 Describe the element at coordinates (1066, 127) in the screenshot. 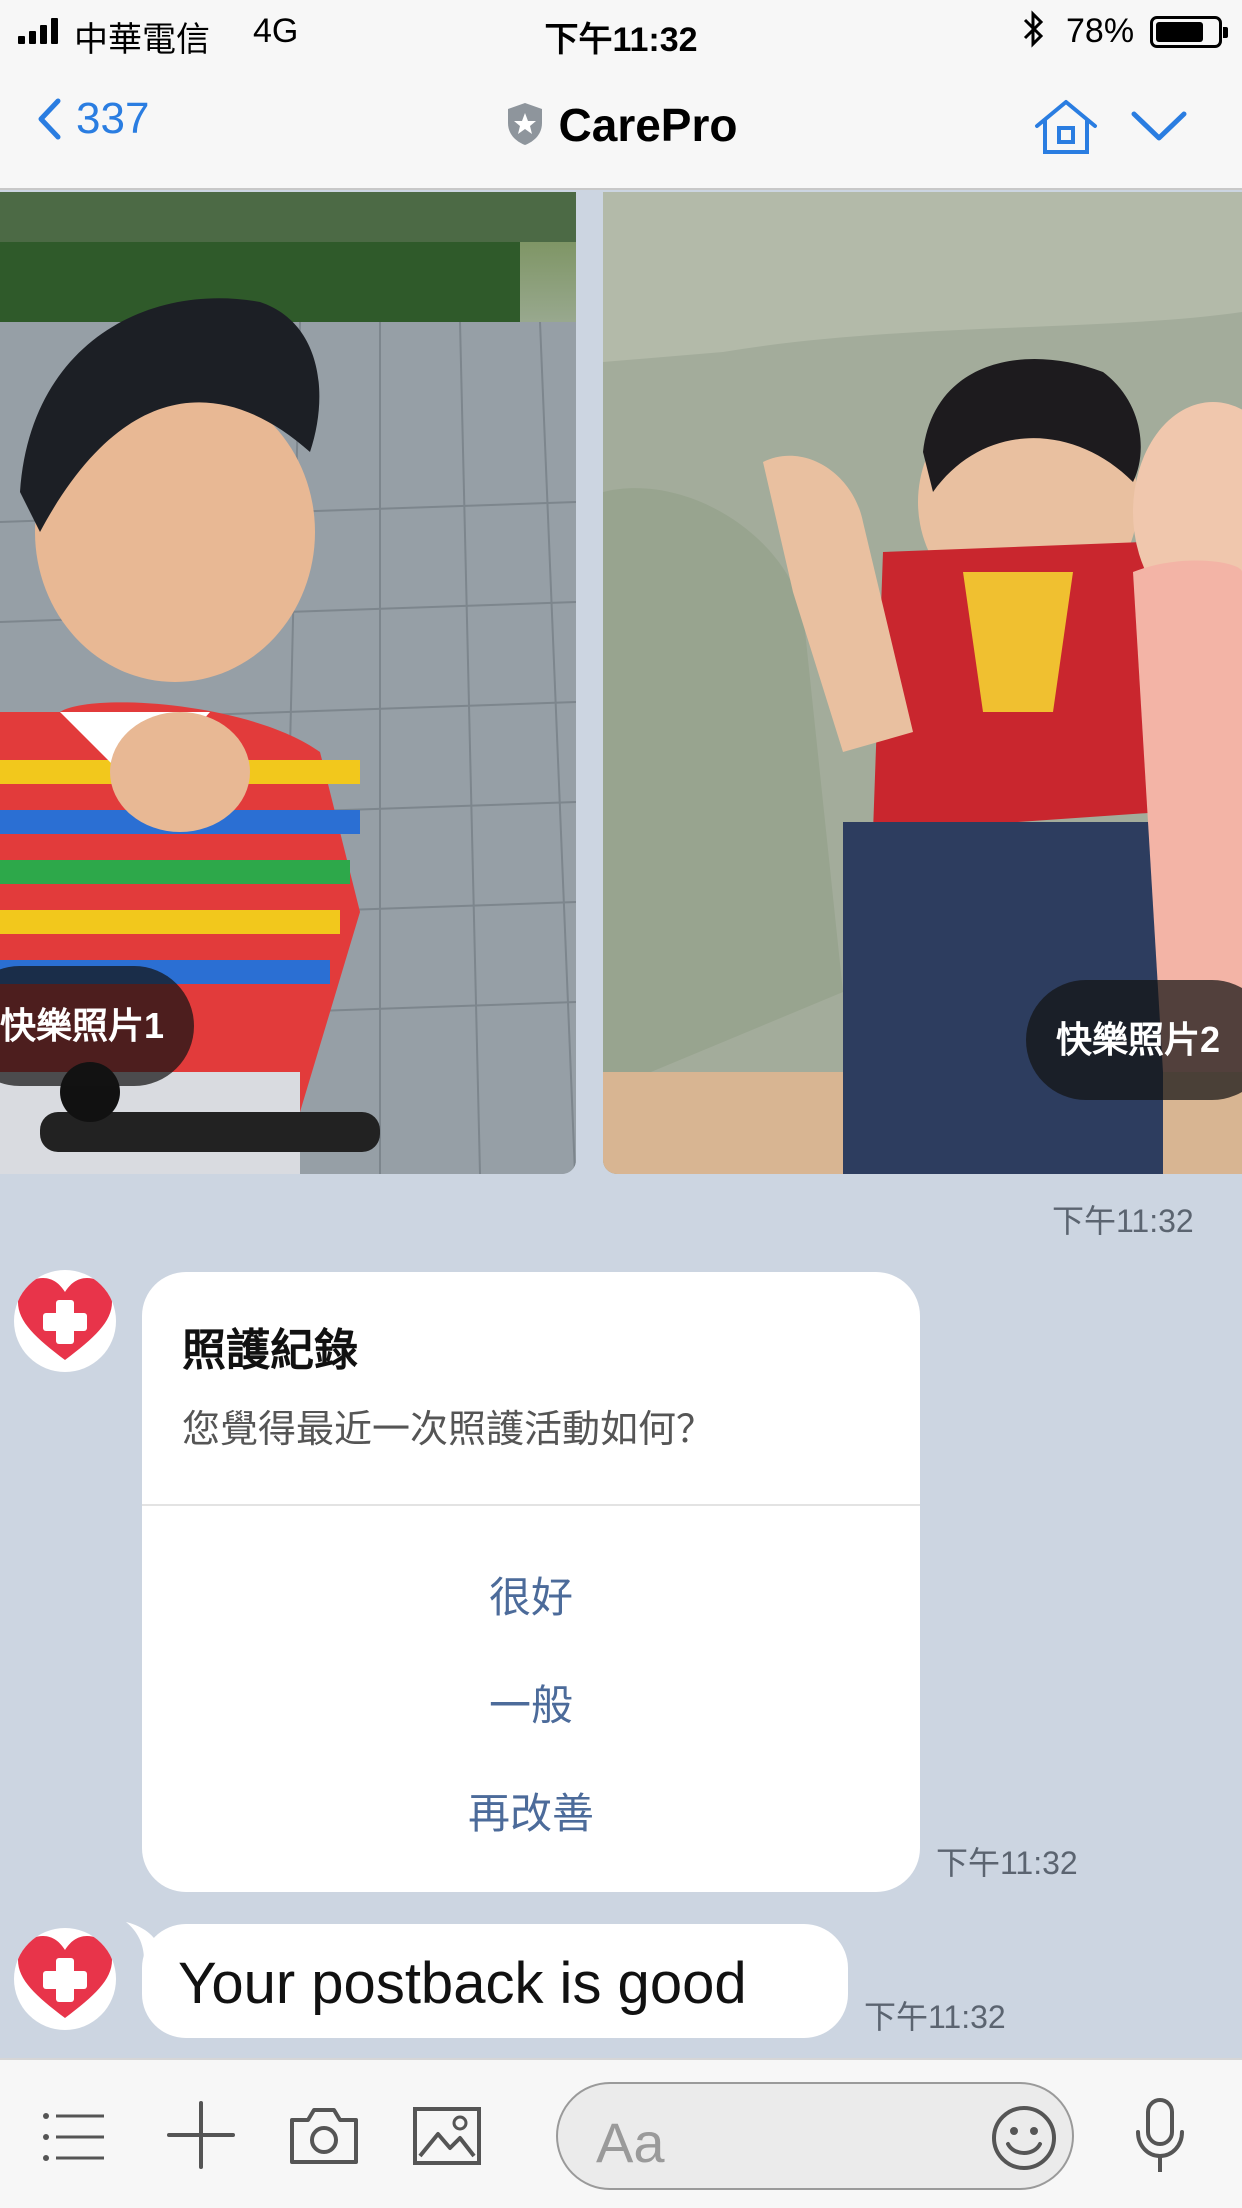

I see `home-icon` at that location.